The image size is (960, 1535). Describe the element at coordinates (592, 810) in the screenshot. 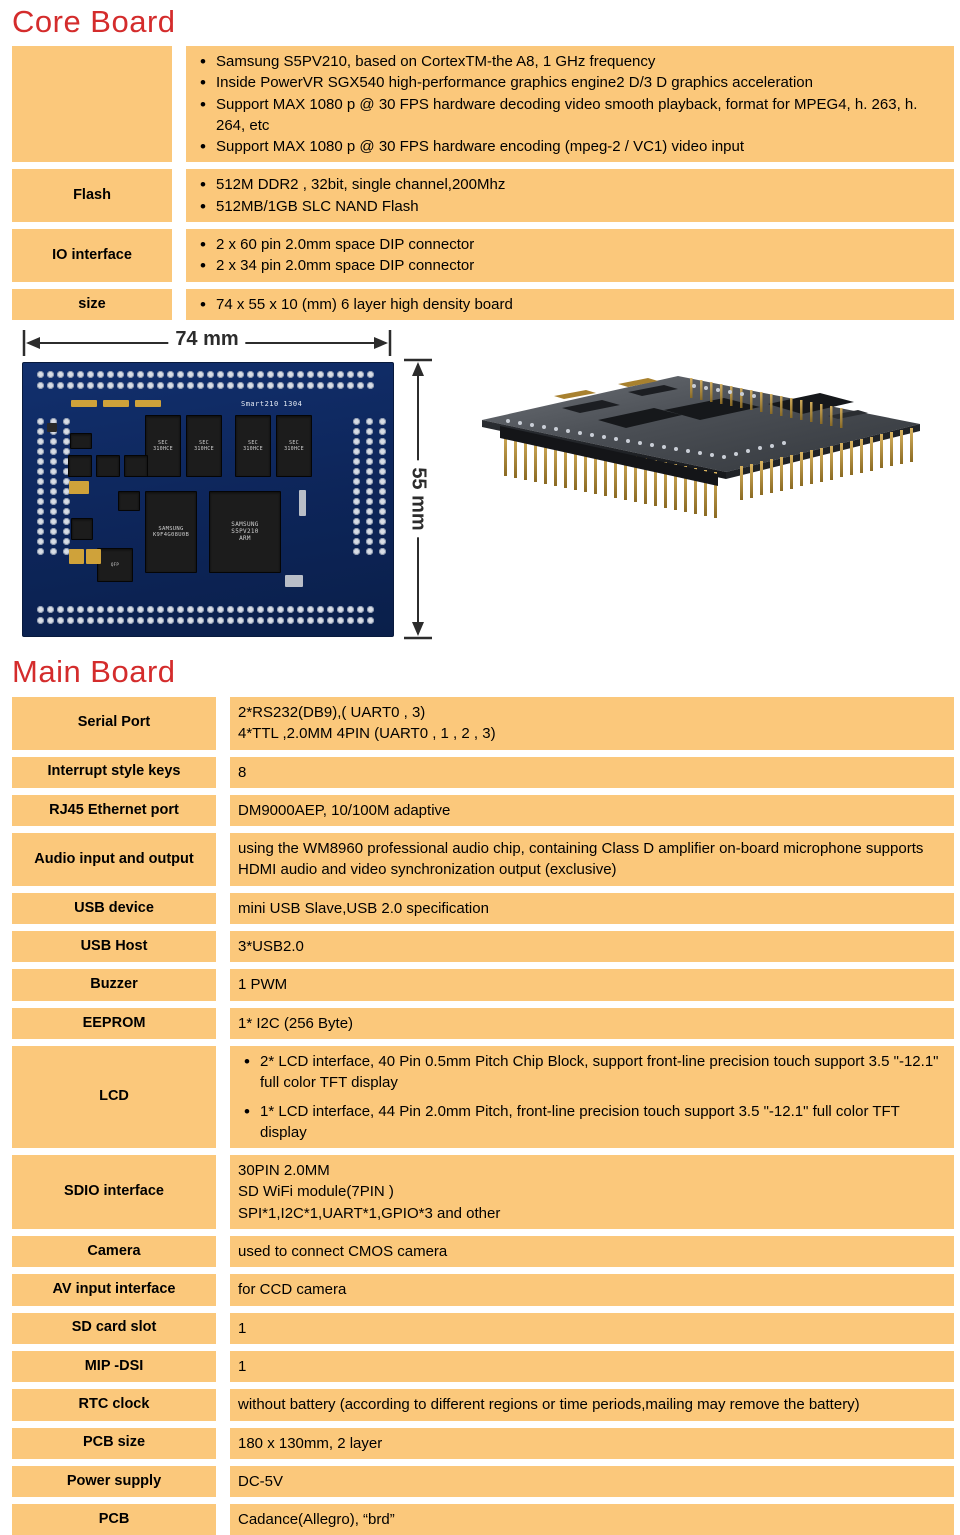

I see `spec-value-cell: DM9000AEP, 10/100M adaptive` at that location.